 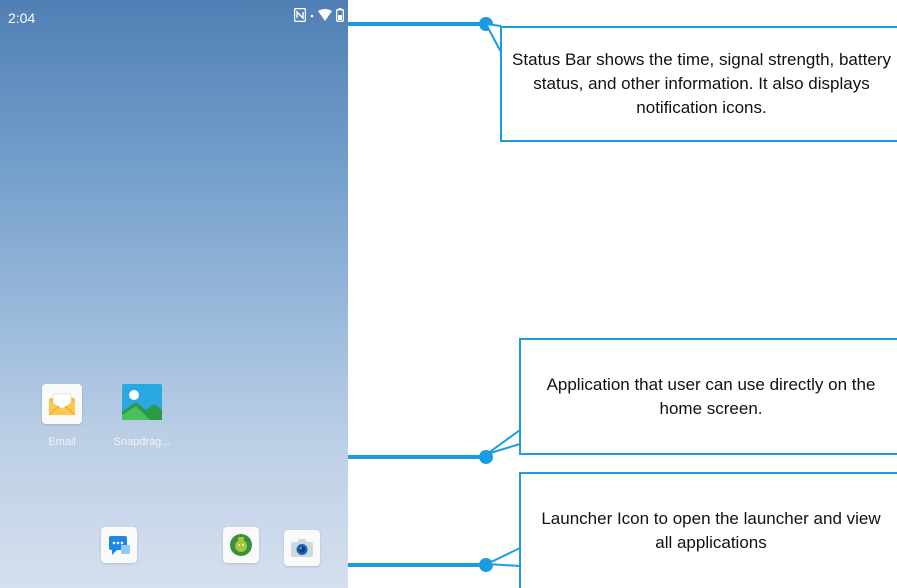 I want to click on status-icons, so click(x=319, y=15).